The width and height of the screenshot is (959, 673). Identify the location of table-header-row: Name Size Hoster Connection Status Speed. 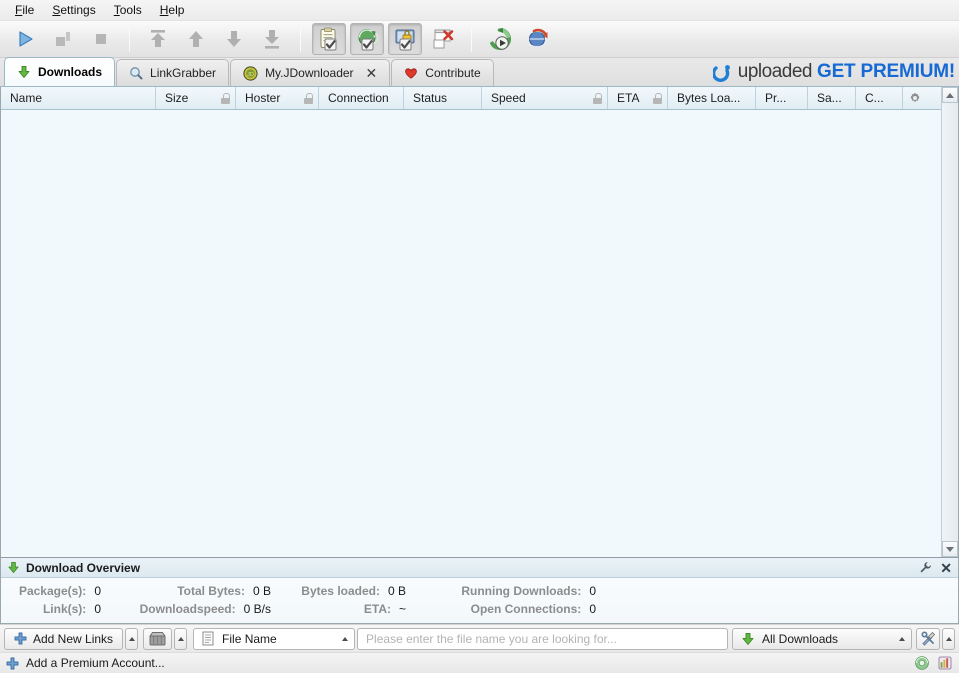
(479, 98).